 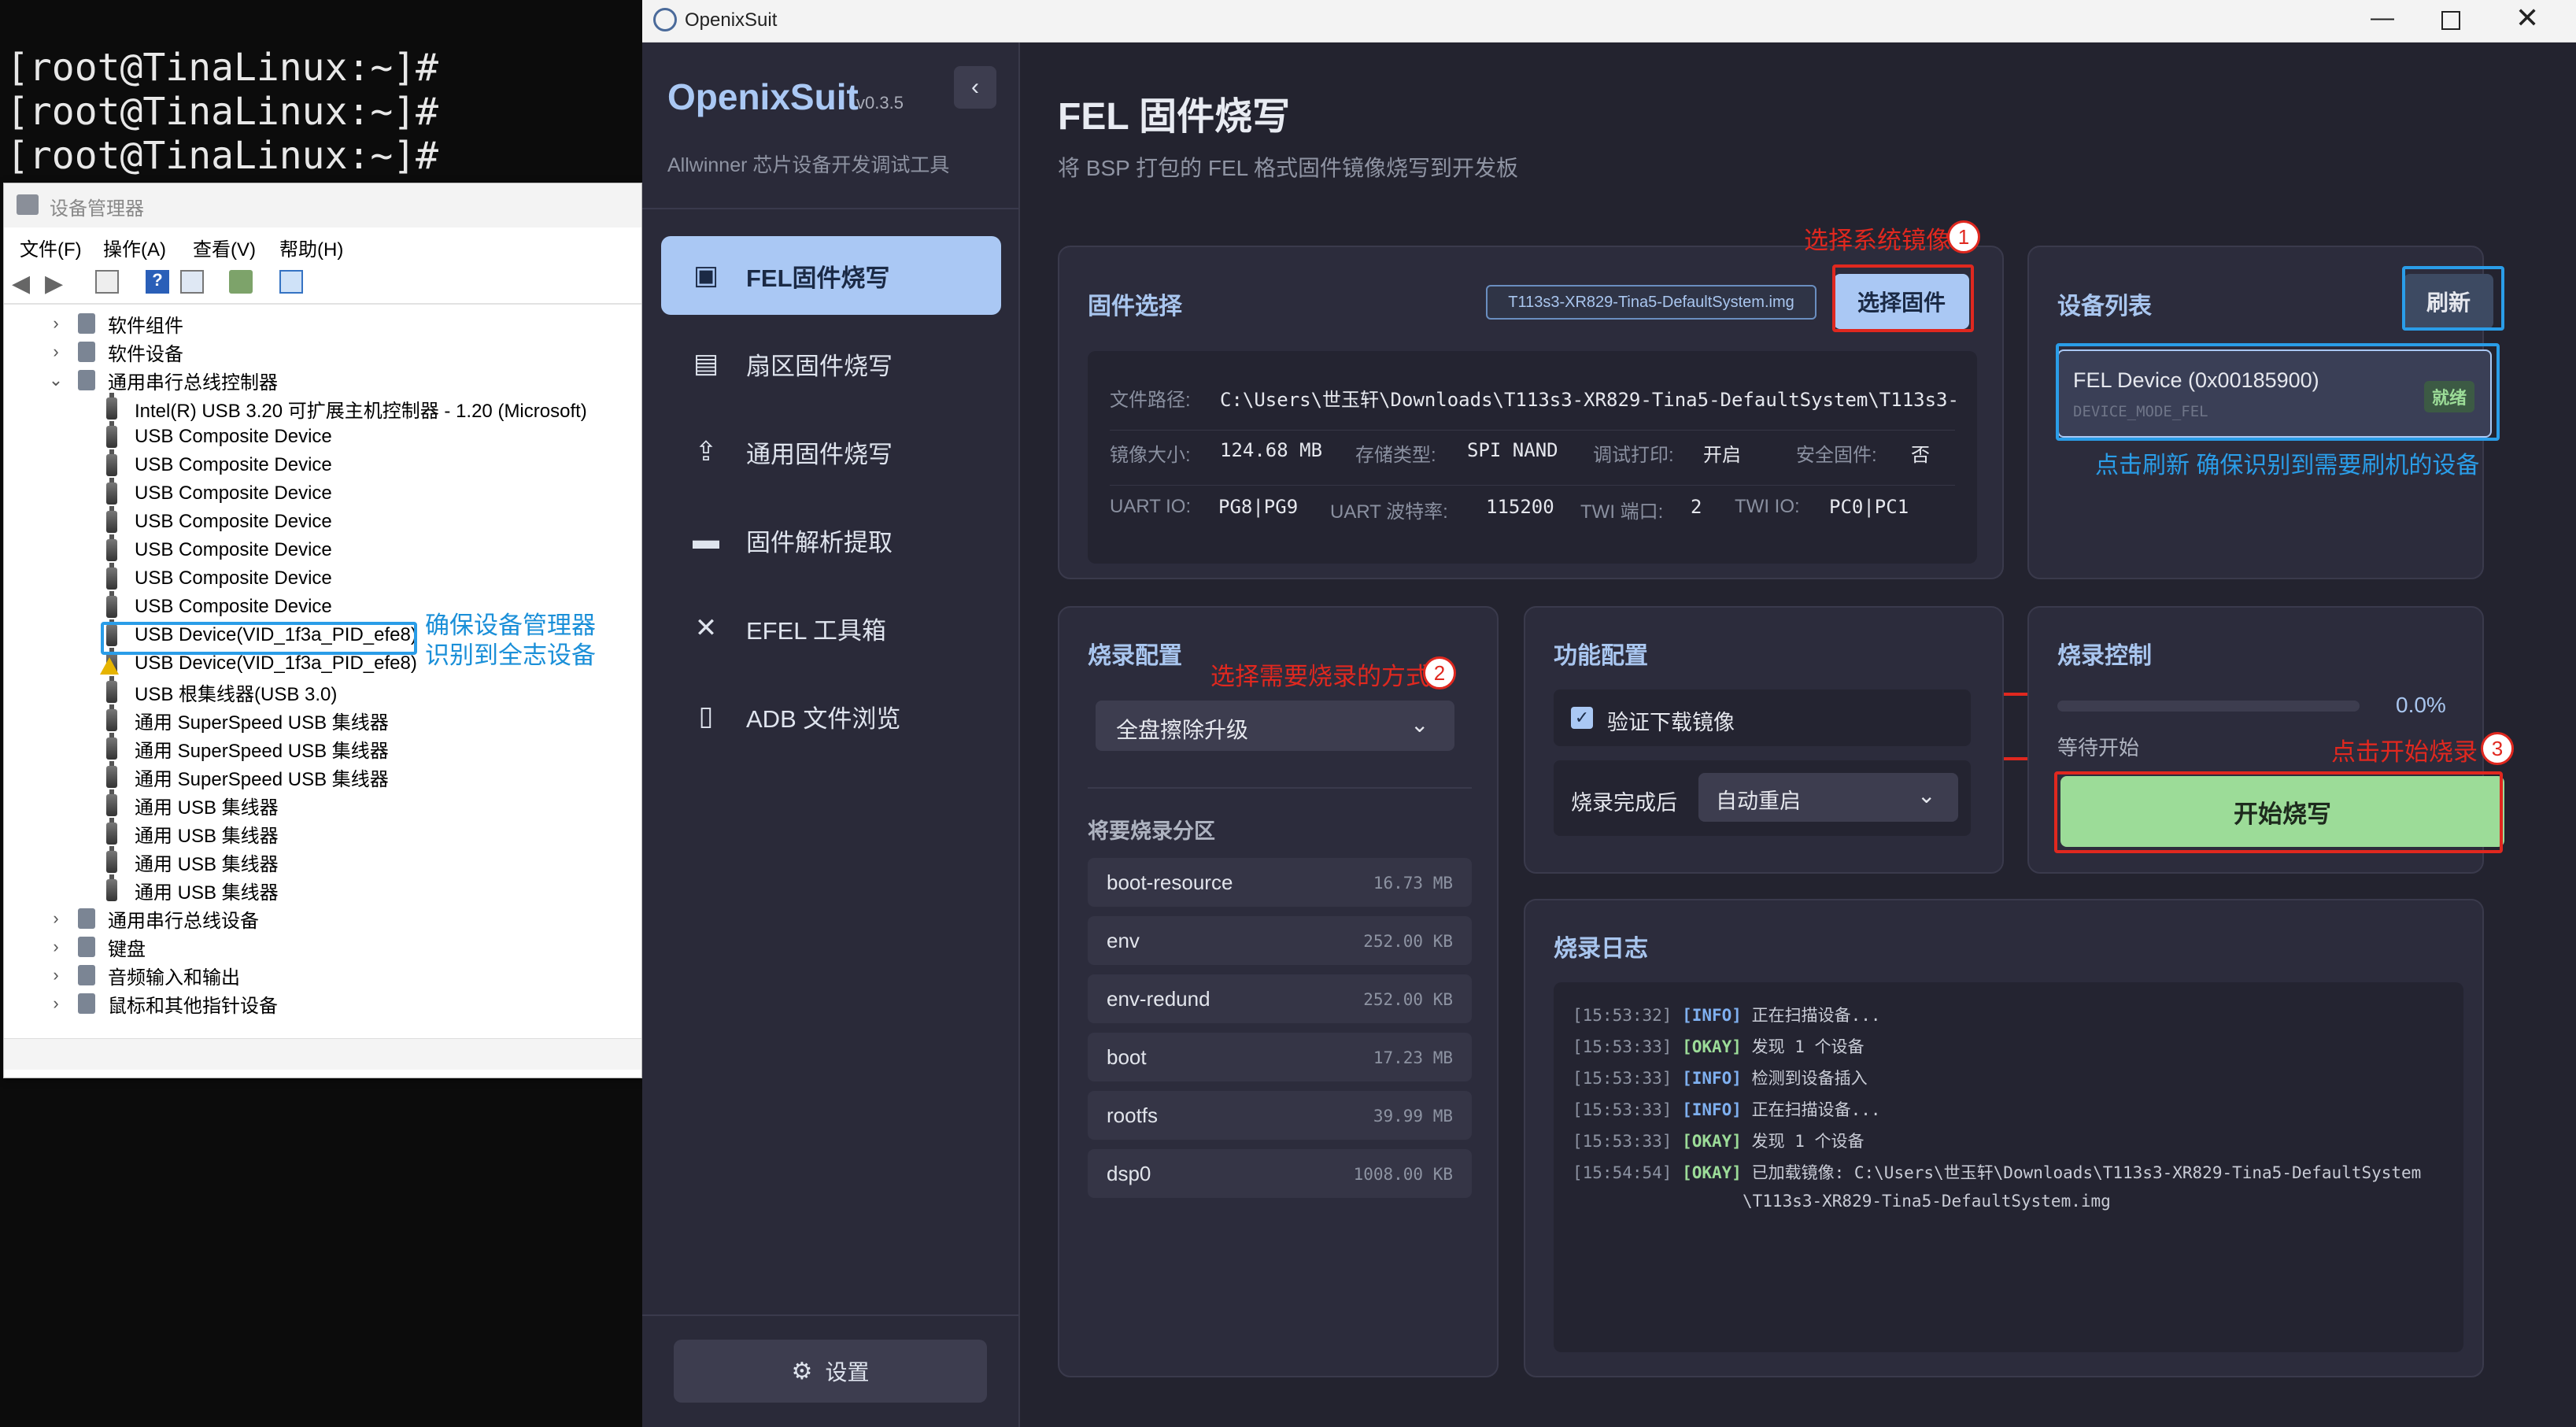 What do you see at coordinates (1271, 450) in the screenshot?
I see `size-value: 124.68 MB` at bounding box center [1271, 450].